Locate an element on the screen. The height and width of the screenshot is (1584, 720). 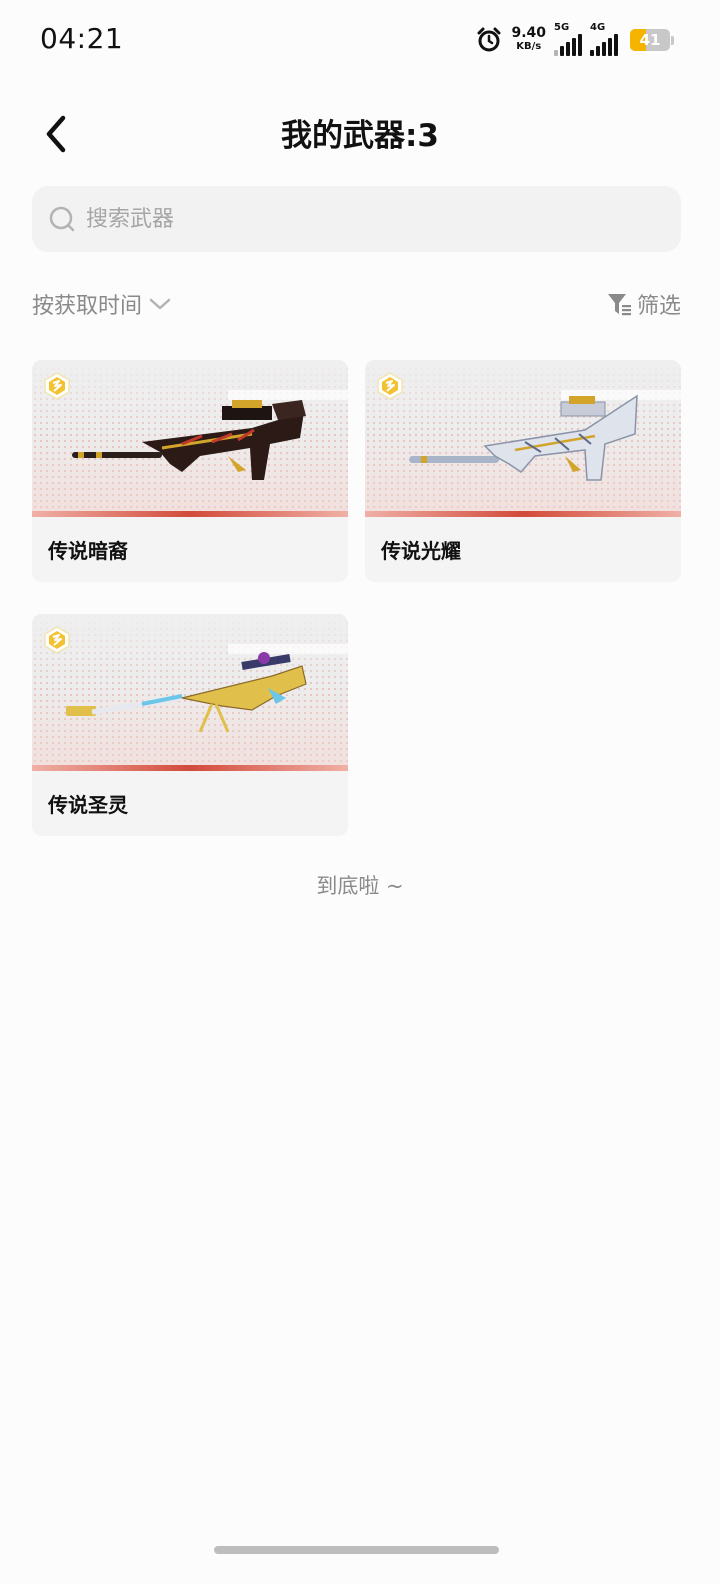
weapon-rifle-silver-gold is located at coordinates (523, 437).